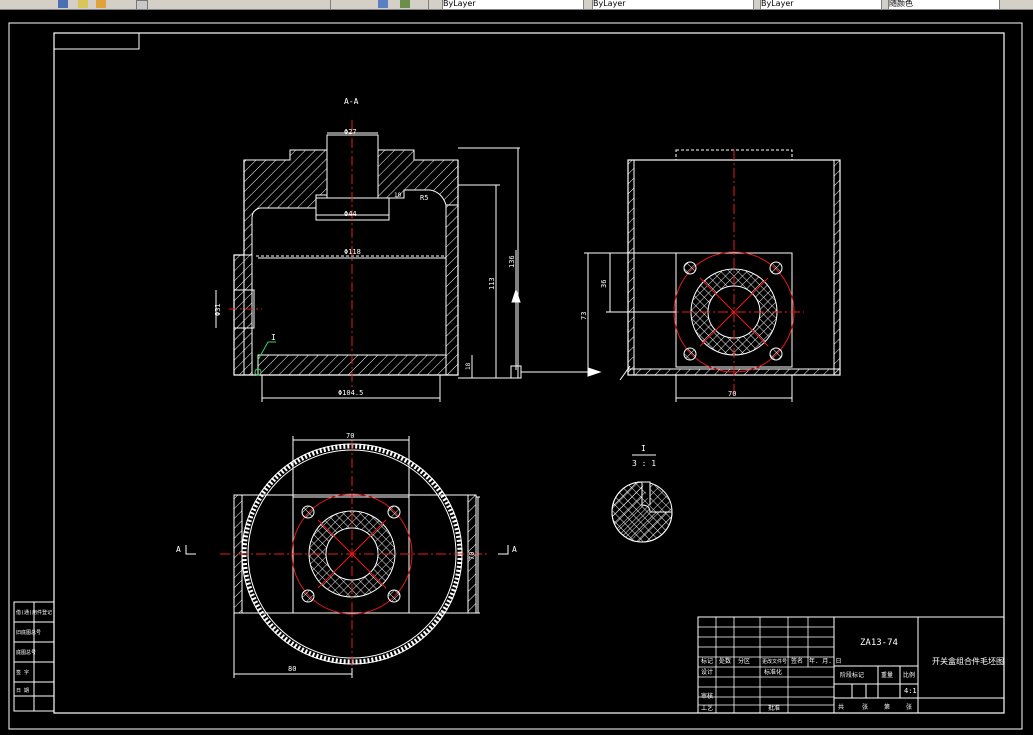  Describe the element at coordinates (732, 394) in the screenshot. I see `dim-w70-front: 70` at that location.